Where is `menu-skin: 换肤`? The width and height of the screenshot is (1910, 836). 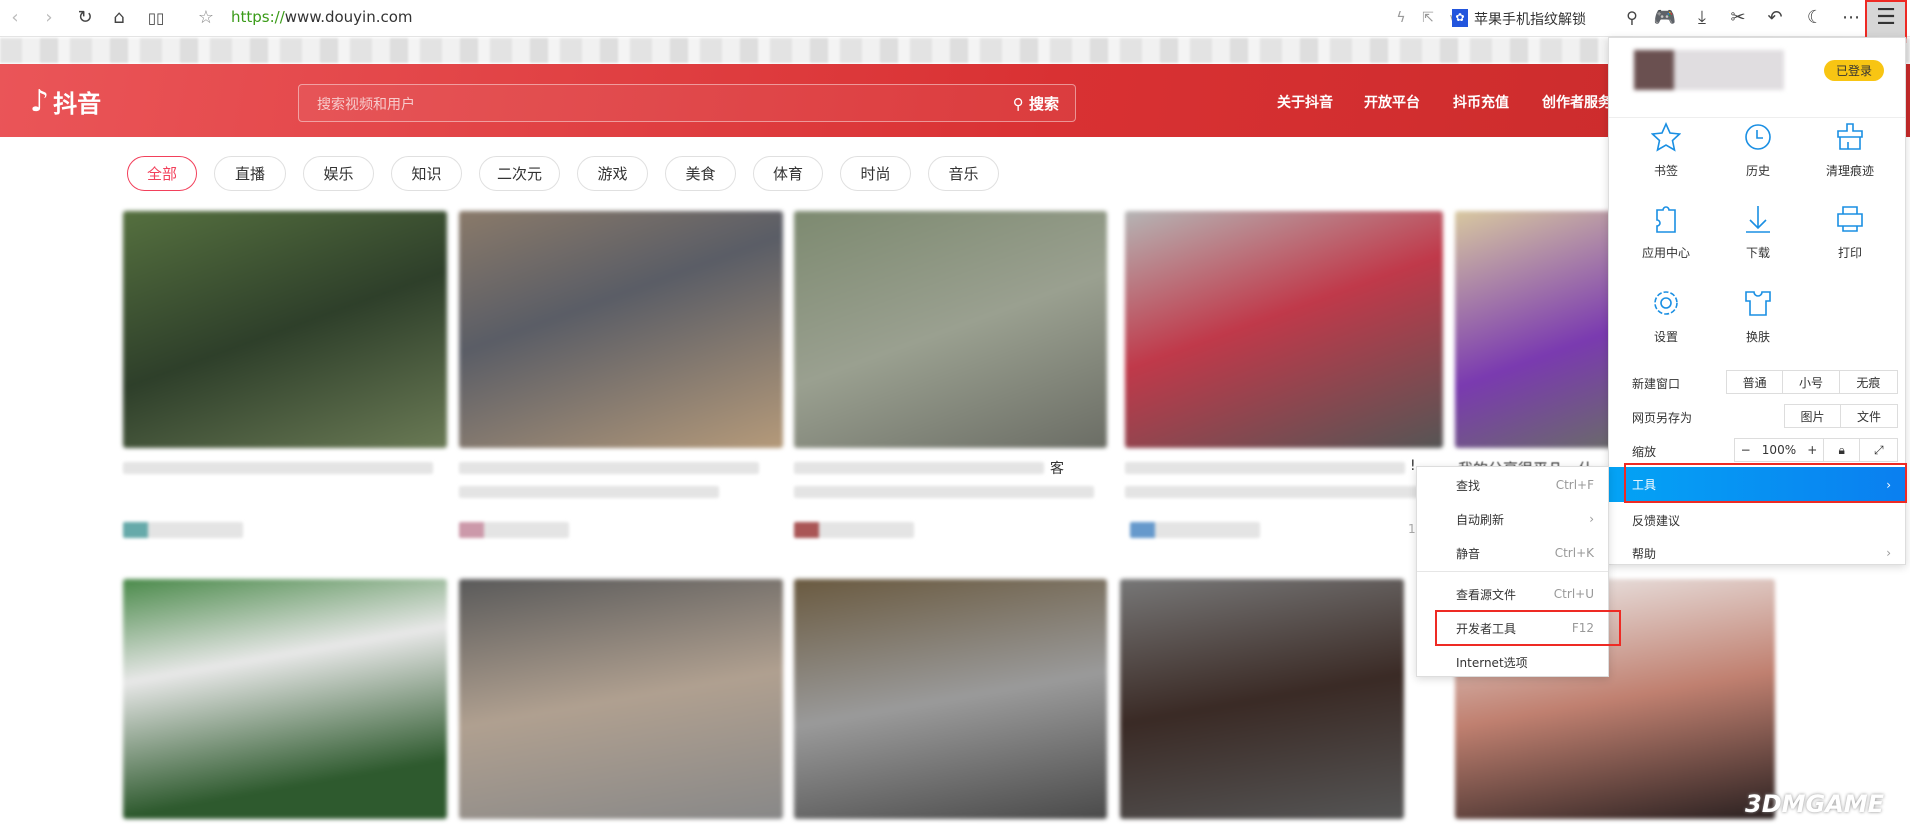
menu-skin: 换肤 is located at coordinates (1758, 316).